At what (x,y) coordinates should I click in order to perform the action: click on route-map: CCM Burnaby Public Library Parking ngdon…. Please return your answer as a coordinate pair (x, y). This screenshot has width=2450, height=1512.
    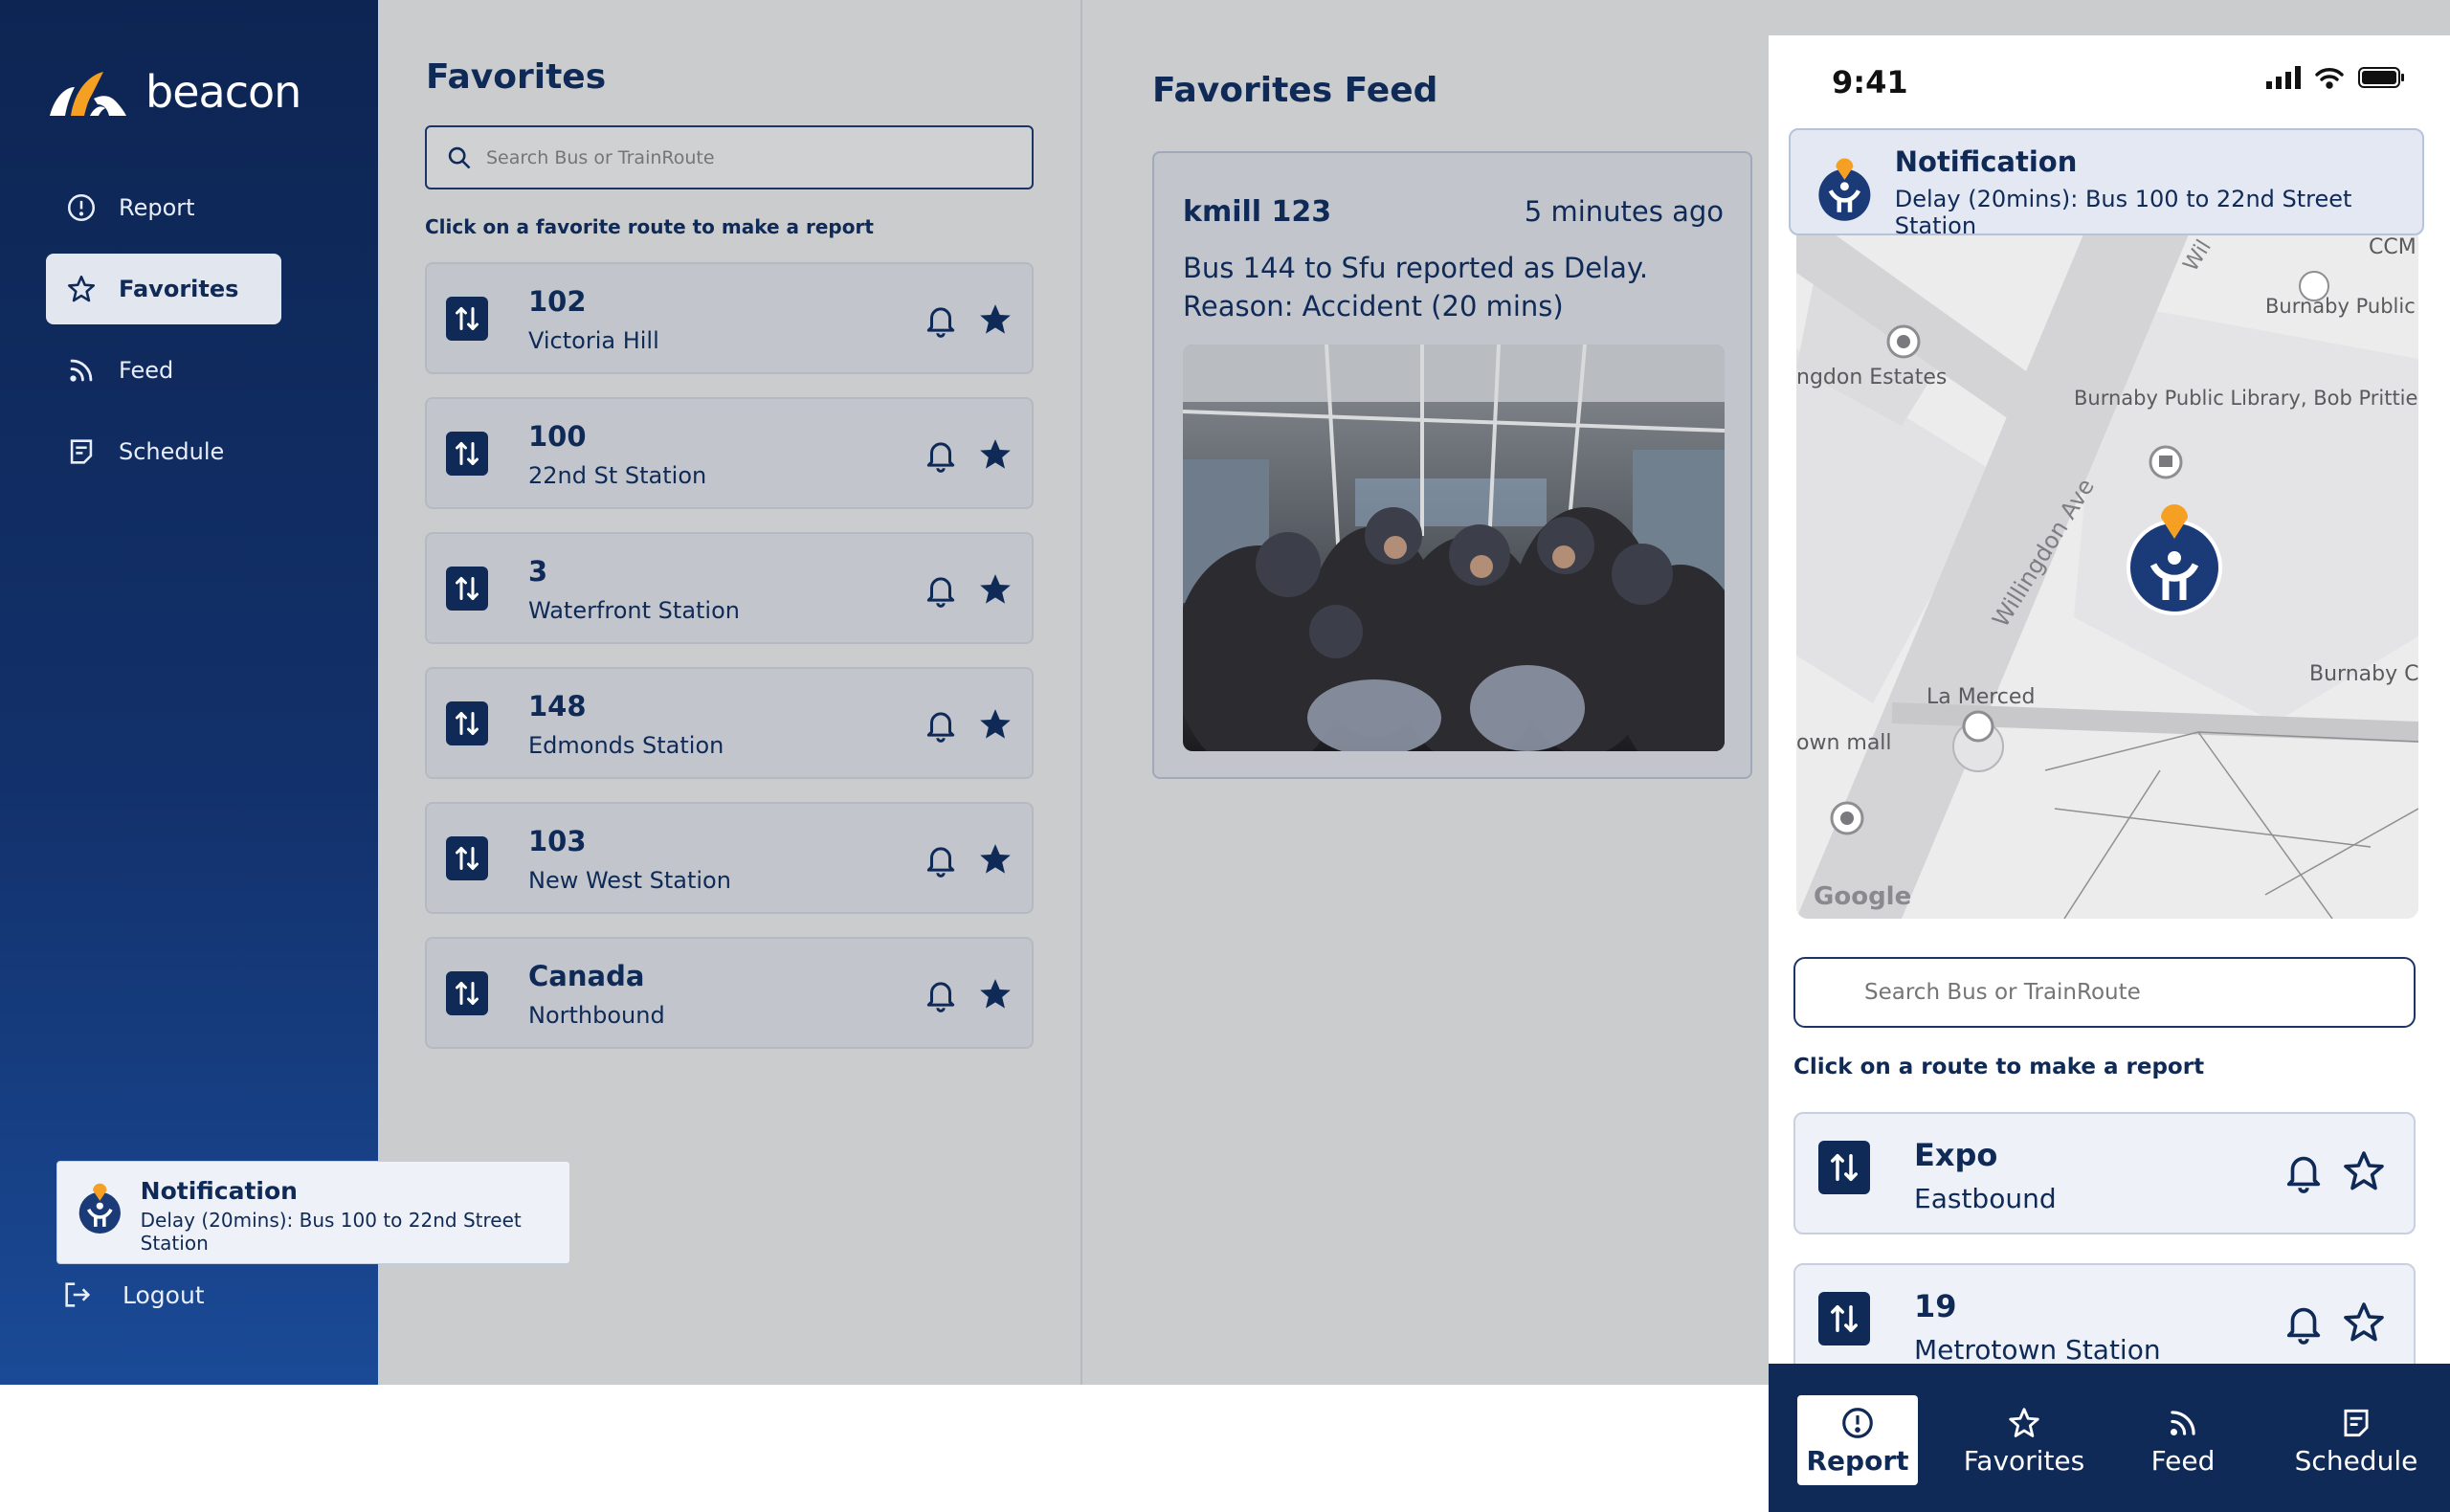
    Looking at the image, I should click on (2107, 576).